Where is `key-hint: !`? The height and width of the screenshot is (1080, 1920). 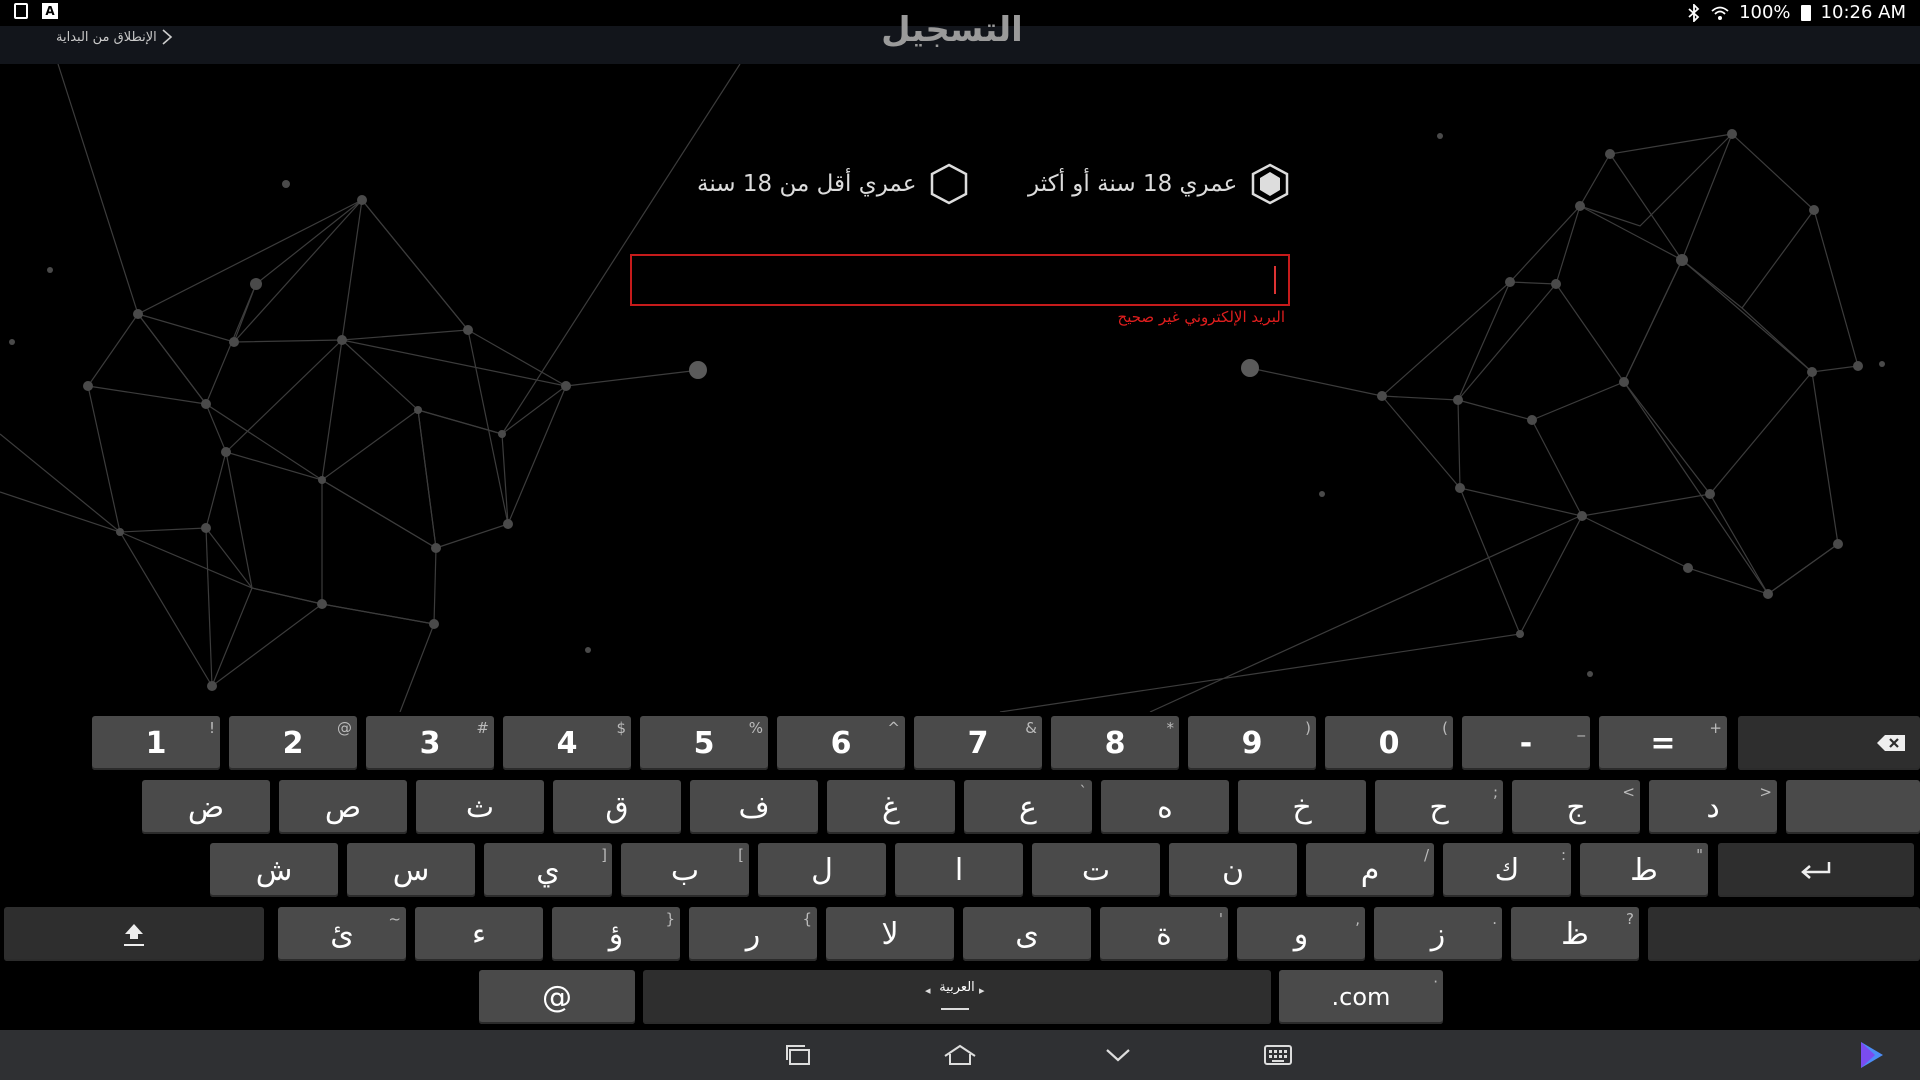
key-hint: ! is located at coordinates (211, 728).